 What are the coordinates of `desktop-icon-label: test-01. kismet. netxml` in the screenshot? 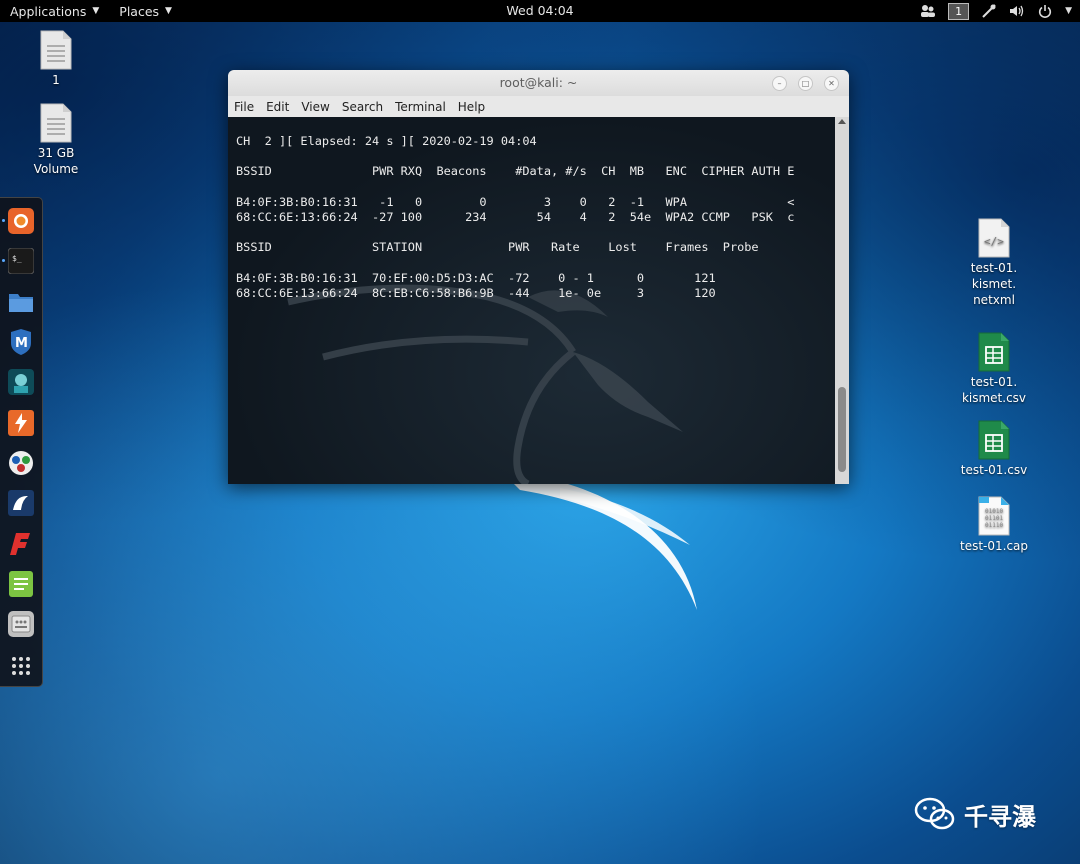 It's located at (994, 284).